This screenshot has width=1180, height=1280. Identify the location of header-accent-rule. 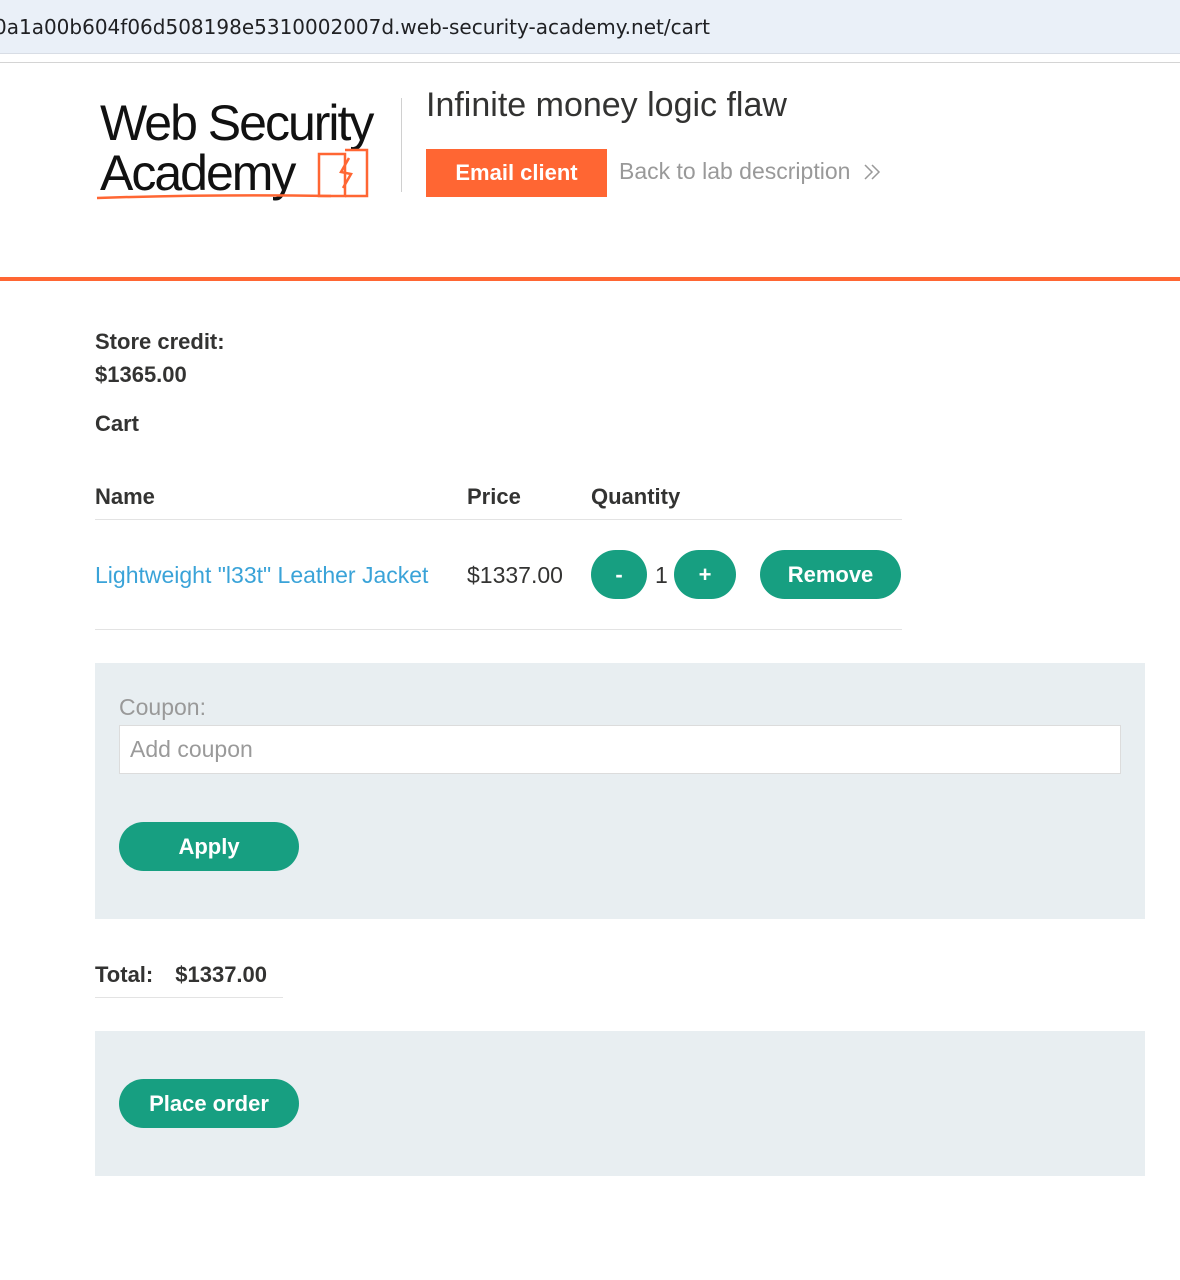
(590, 279).